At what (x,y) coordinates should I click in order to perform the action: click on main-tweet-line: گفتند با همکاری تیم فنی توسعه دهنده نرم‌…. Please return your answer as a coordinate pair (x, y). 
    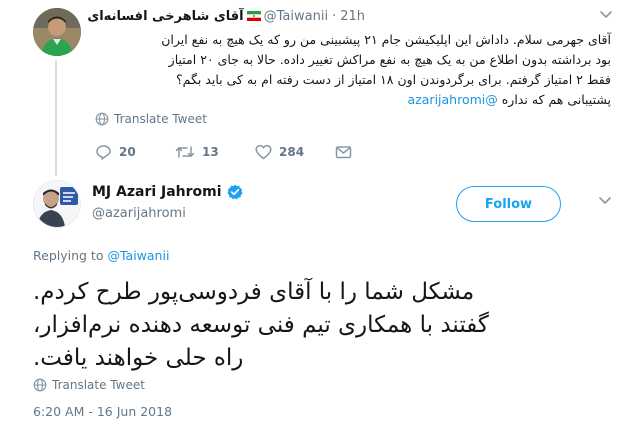
    Looking at the image, I should click on (261, 325).